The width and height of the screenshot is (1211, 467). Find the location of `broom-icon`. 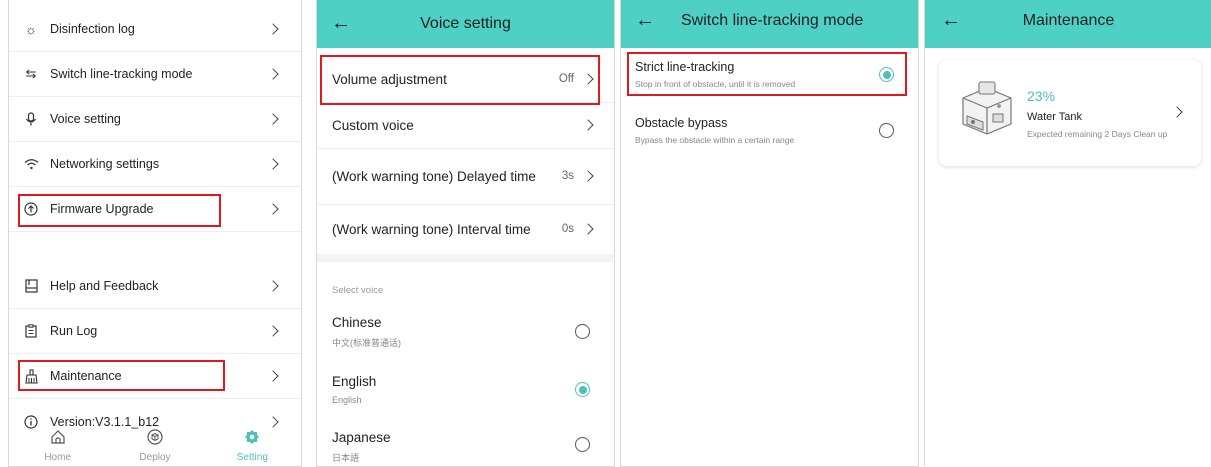

broom-icon is located at coordinates (31, 376).